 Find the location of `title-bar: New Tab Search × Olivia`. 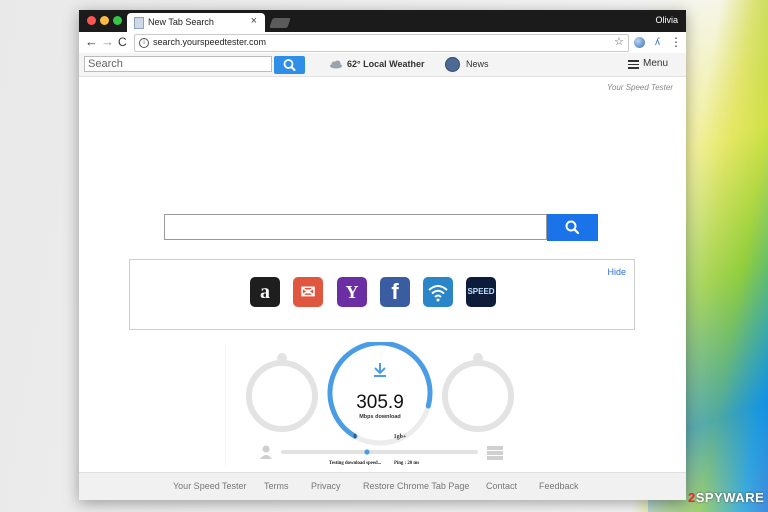

title-bar: New Tab Search × Olivia is located at coordinates (382, 21).